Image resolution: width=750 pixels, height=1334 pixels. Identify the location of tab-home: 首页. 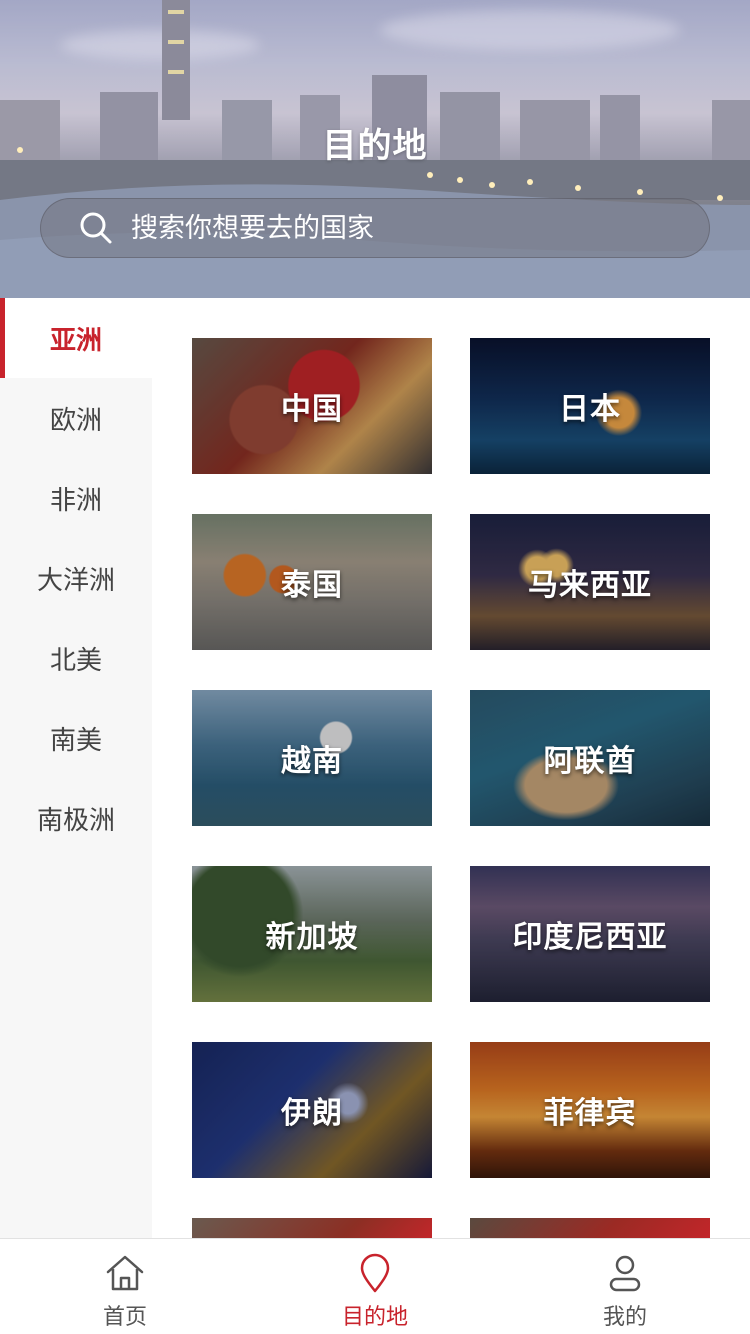
(125, 1286).